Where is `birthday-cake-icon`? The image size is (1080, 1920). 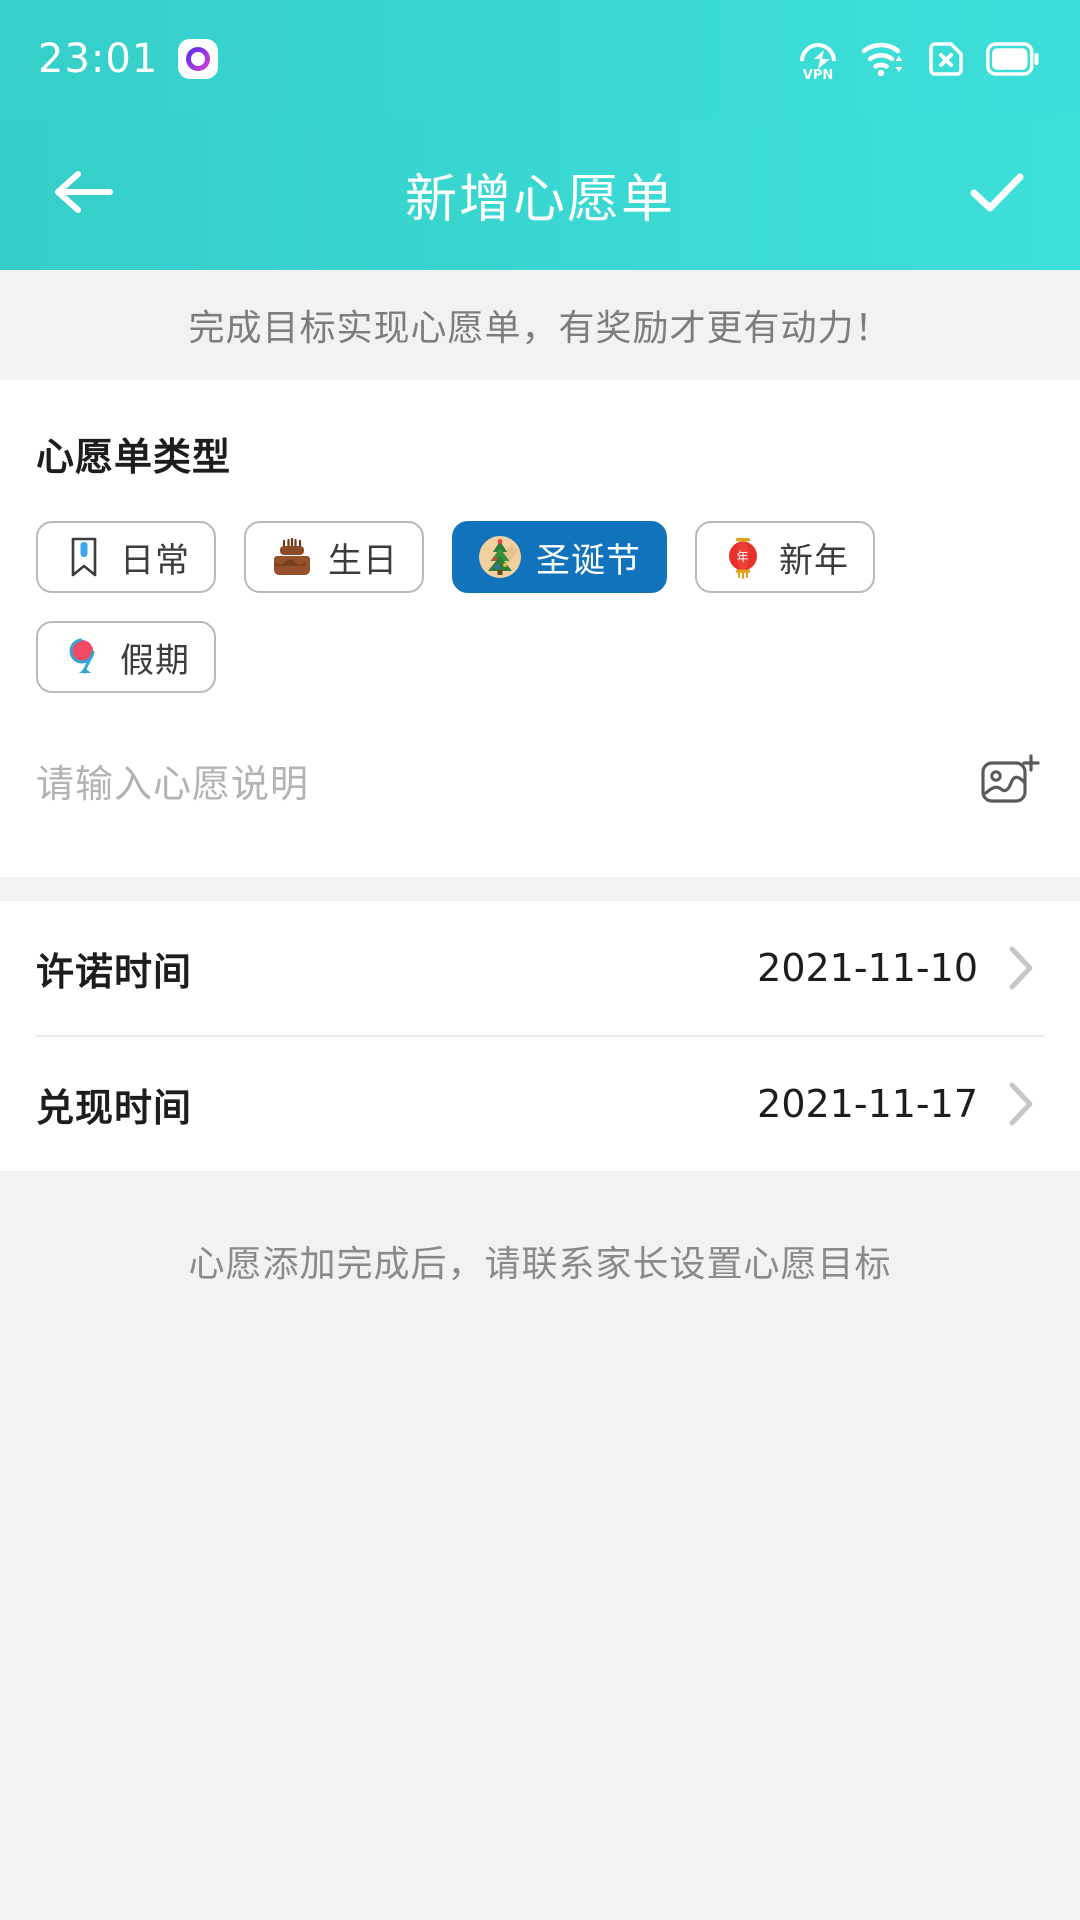 birthday-cake-icon is located at coordinates (292, 557).